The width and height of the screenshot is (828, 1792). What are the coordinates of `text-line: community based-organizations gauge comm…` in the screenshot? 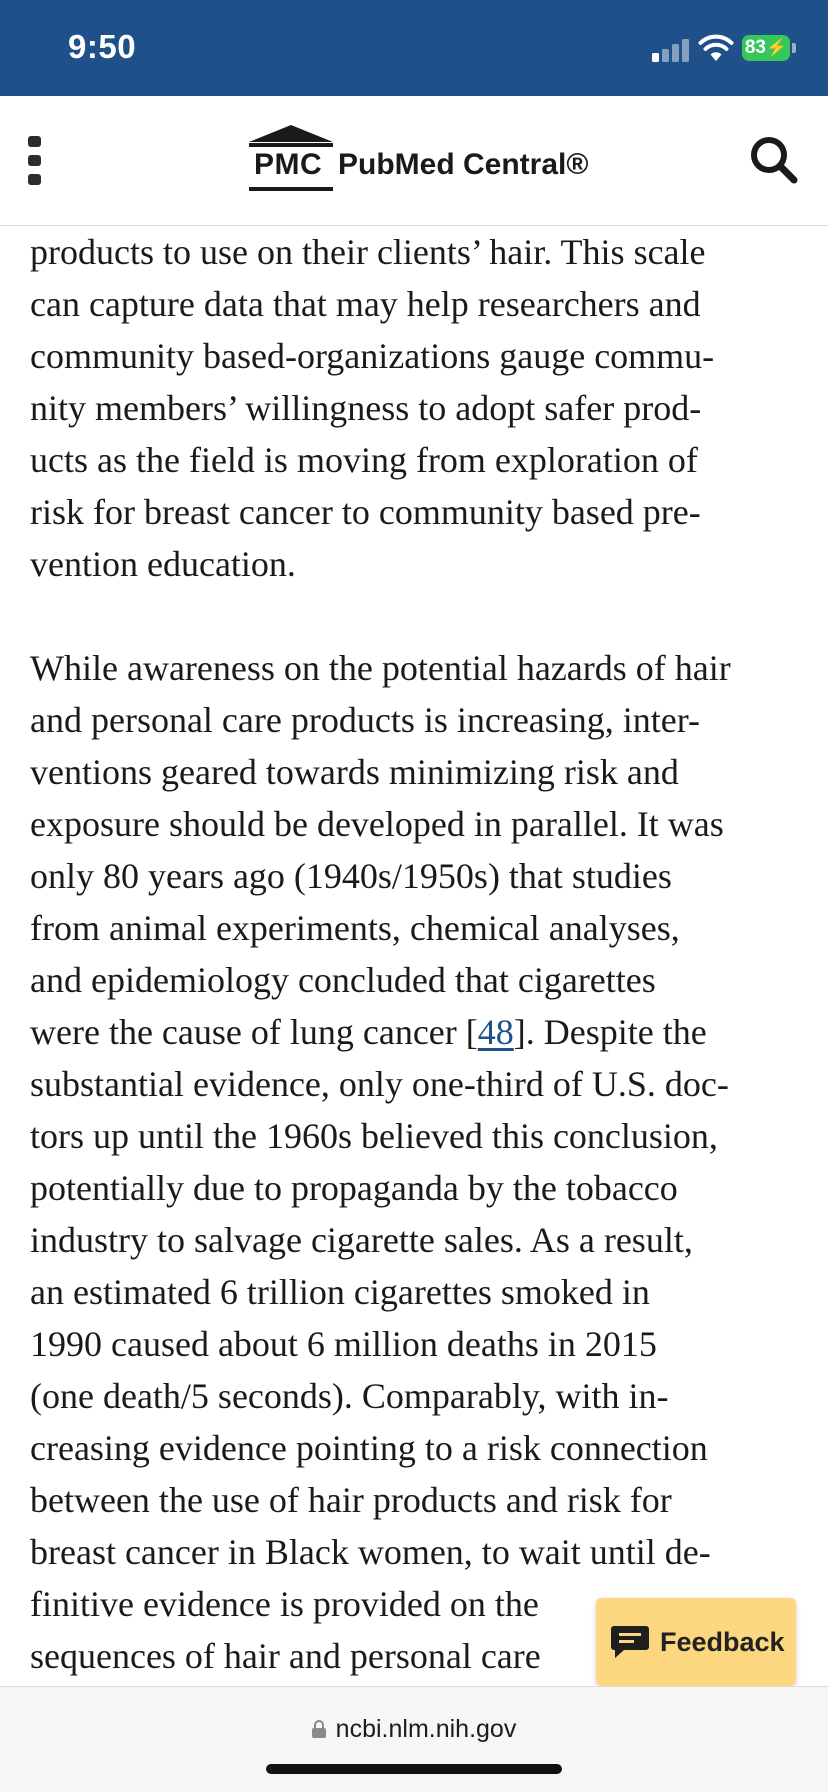 It's located at (372, 356).